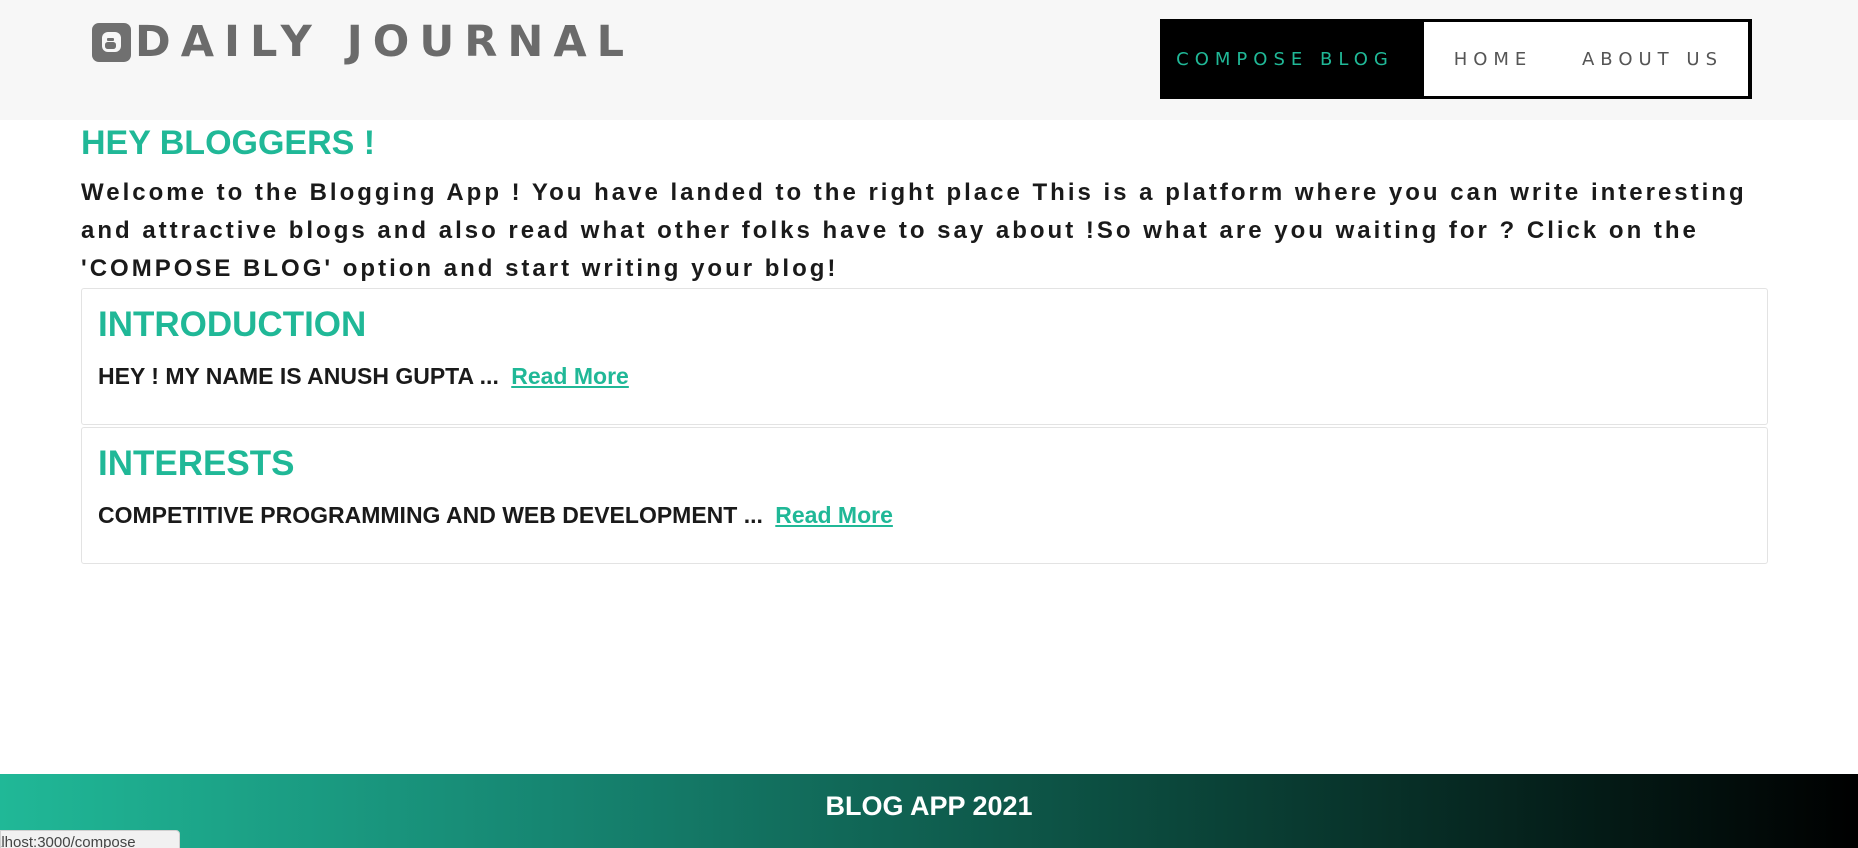 The image size is (1858, 848). What do you see at coordinates (929, 60) in the screenshot?
I see `header: DAILY JOURNAL COMPOSE BLOG HOME ABOUT US` at bounding box center [929, 60].